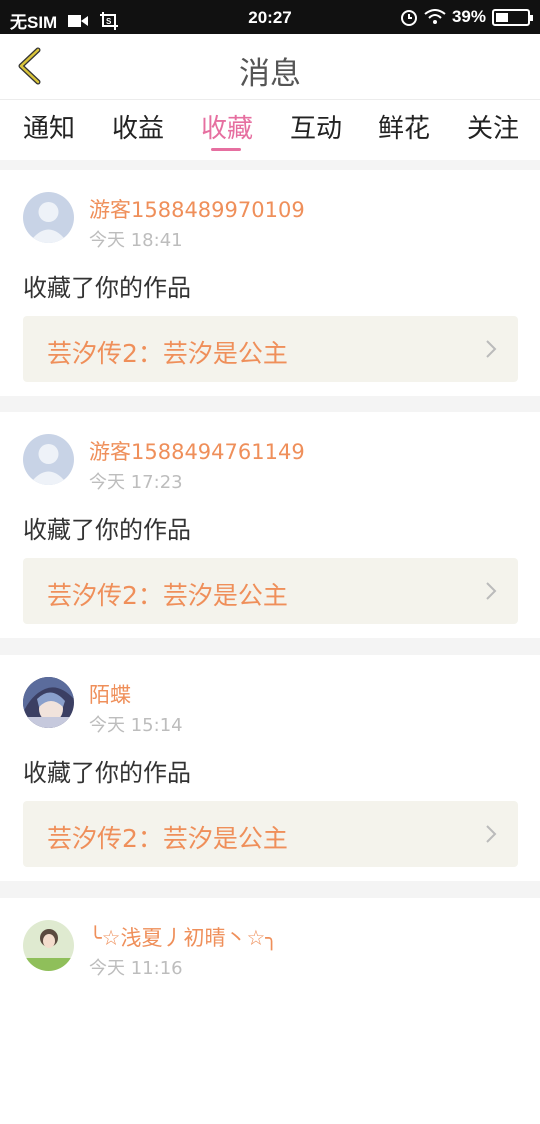  Describe the element at coordinates (226, 149) in the screenshot. I see `active-tab-indicator` at that location.